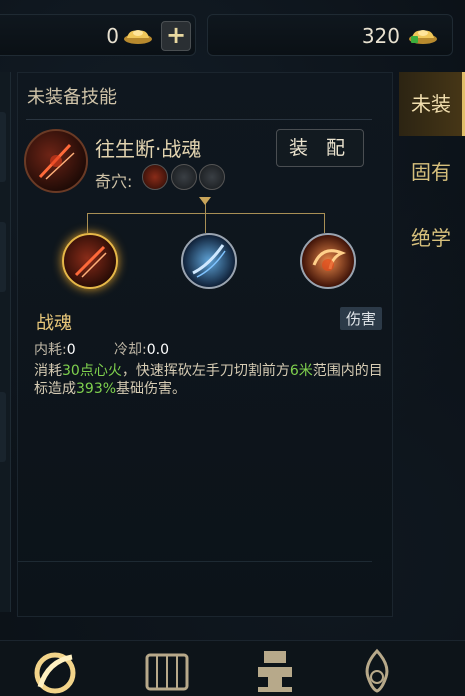  What do you see at coordinates (5, 342) in the screenshot?
I see `left-rail` at bounding box center [5, 342].